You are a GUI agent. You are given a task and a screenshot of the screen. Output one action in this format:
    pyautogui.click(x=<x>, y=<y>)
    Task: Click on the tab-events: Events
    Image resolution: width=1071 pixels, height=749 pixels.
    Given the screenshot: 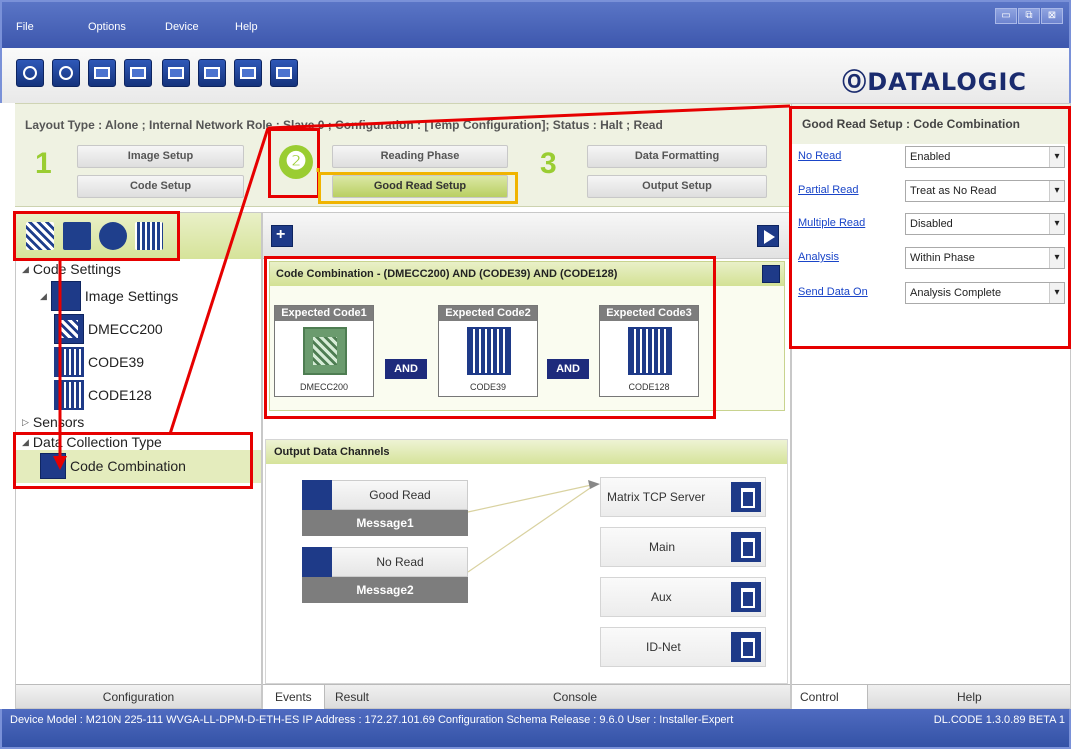 What is the action you would take?
    pyautogui.click(x=294, y=697)
    